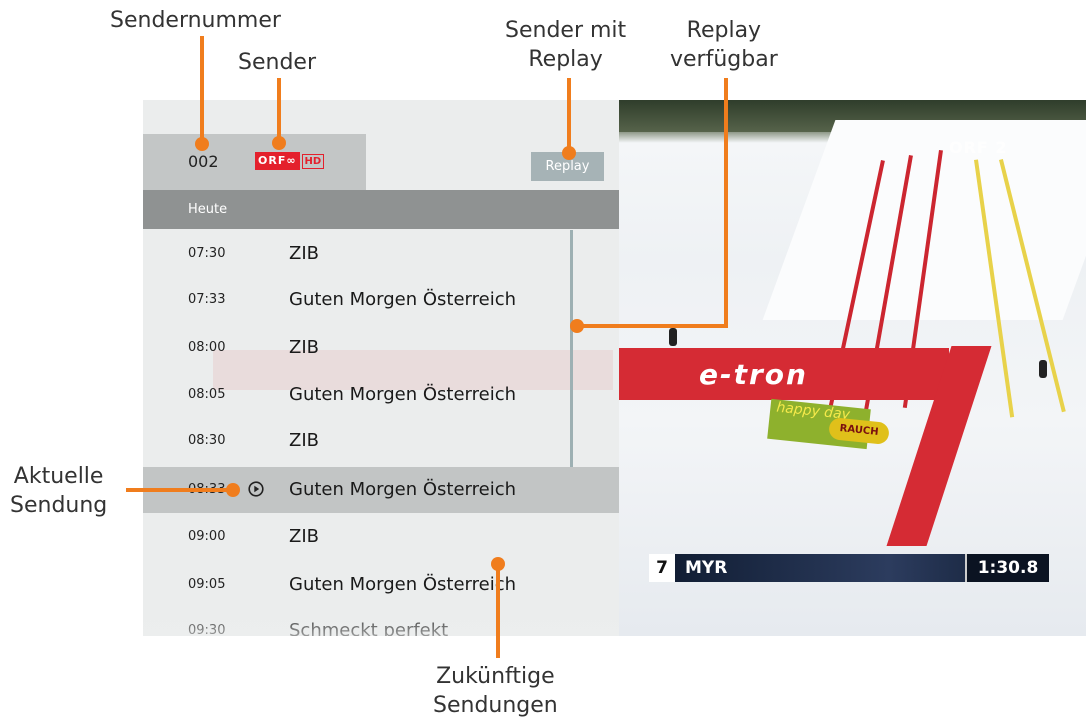 The height and width of the screenshot is (724, 1086). I want to click on annotation-sender-mit-replay: Sender mit Replay, so click(565, 45).